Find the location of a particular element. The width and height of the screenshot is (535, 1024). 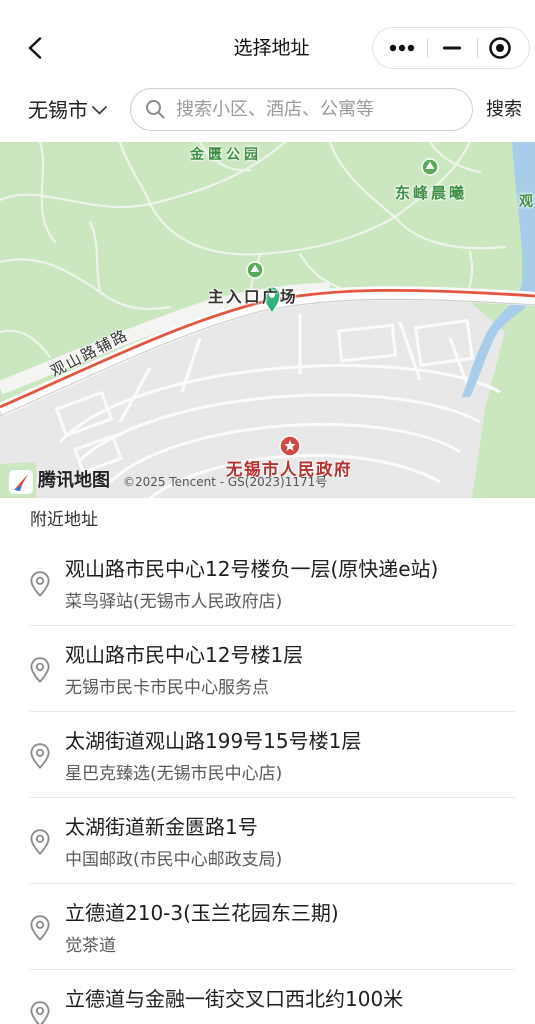

nearby-address-item: 观山路市民中心12号楼1层 无锡市民卡市民中心服务点 is located at coordinates (267, 669).